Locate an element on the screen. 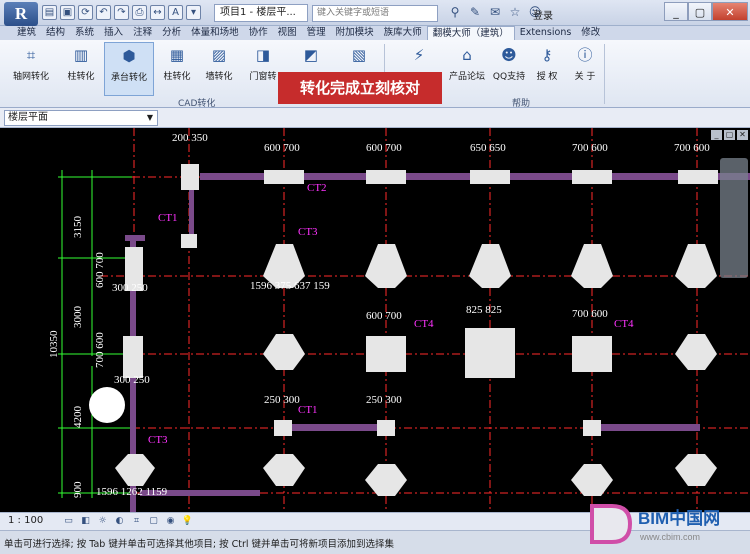 The image size is (750, 554). infocenter-icons: ⚲ ✎ ✉ ☆ ☺ is located at coordinates (495, 12).